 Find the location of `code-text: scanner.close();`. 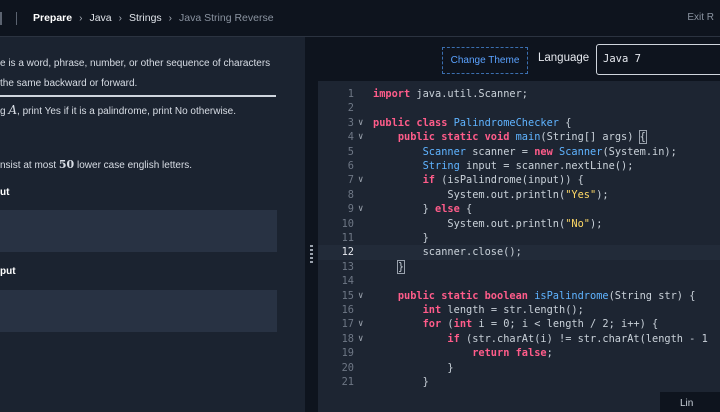

code-text: scanner.close(); is located at coordinates (447, 252).